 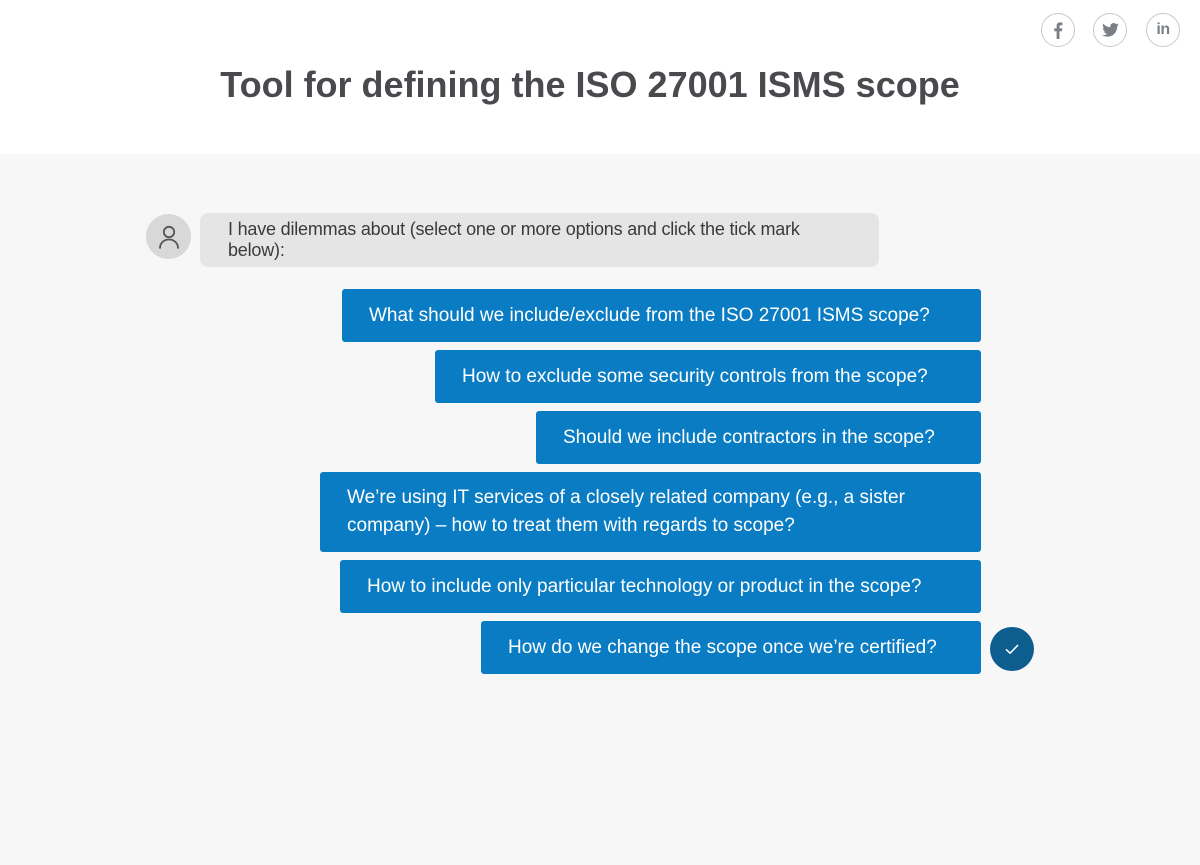 I want to click on avatar, so click(x=168, y=236).